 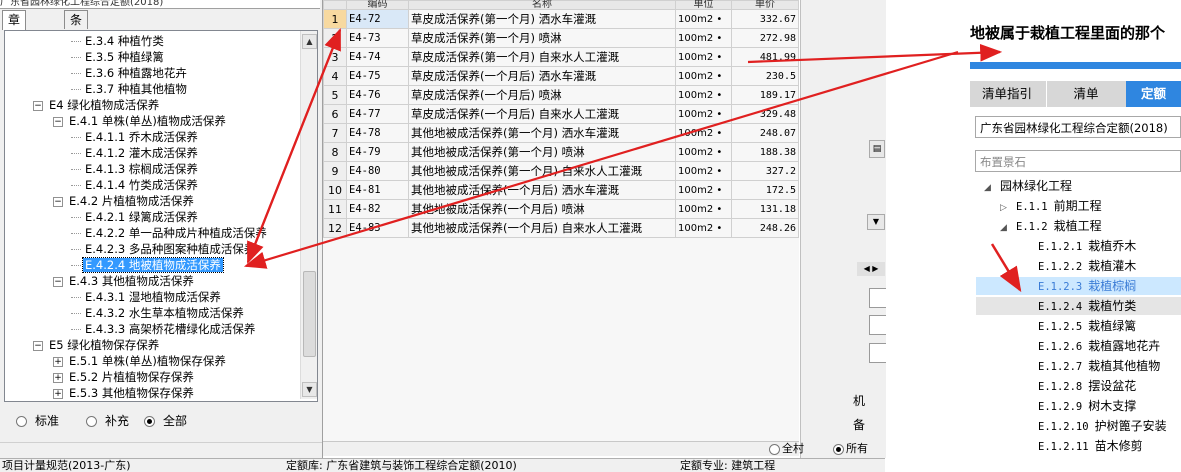 What do you see at coordinates (850, 448) in the screenshot?
I see `radio-suoyou: 所有` at bounding box center [850, 448].